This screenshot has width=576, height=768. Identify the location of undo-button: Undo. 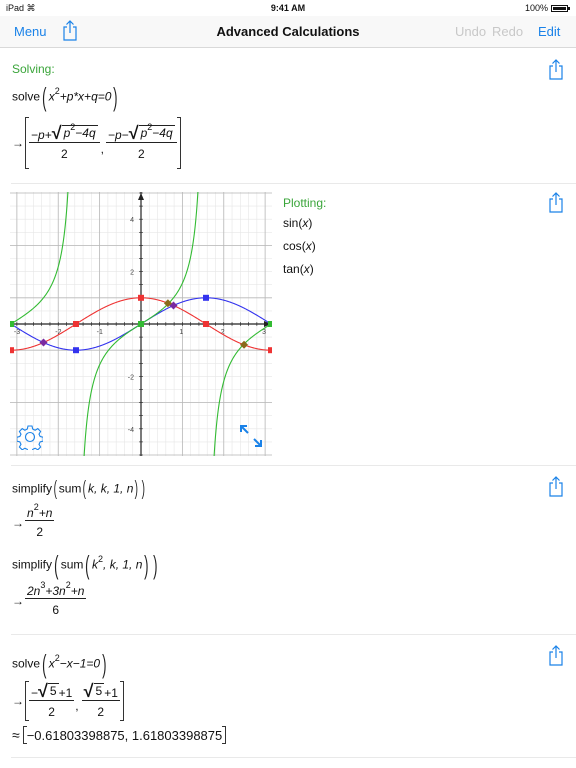
(470, 31).